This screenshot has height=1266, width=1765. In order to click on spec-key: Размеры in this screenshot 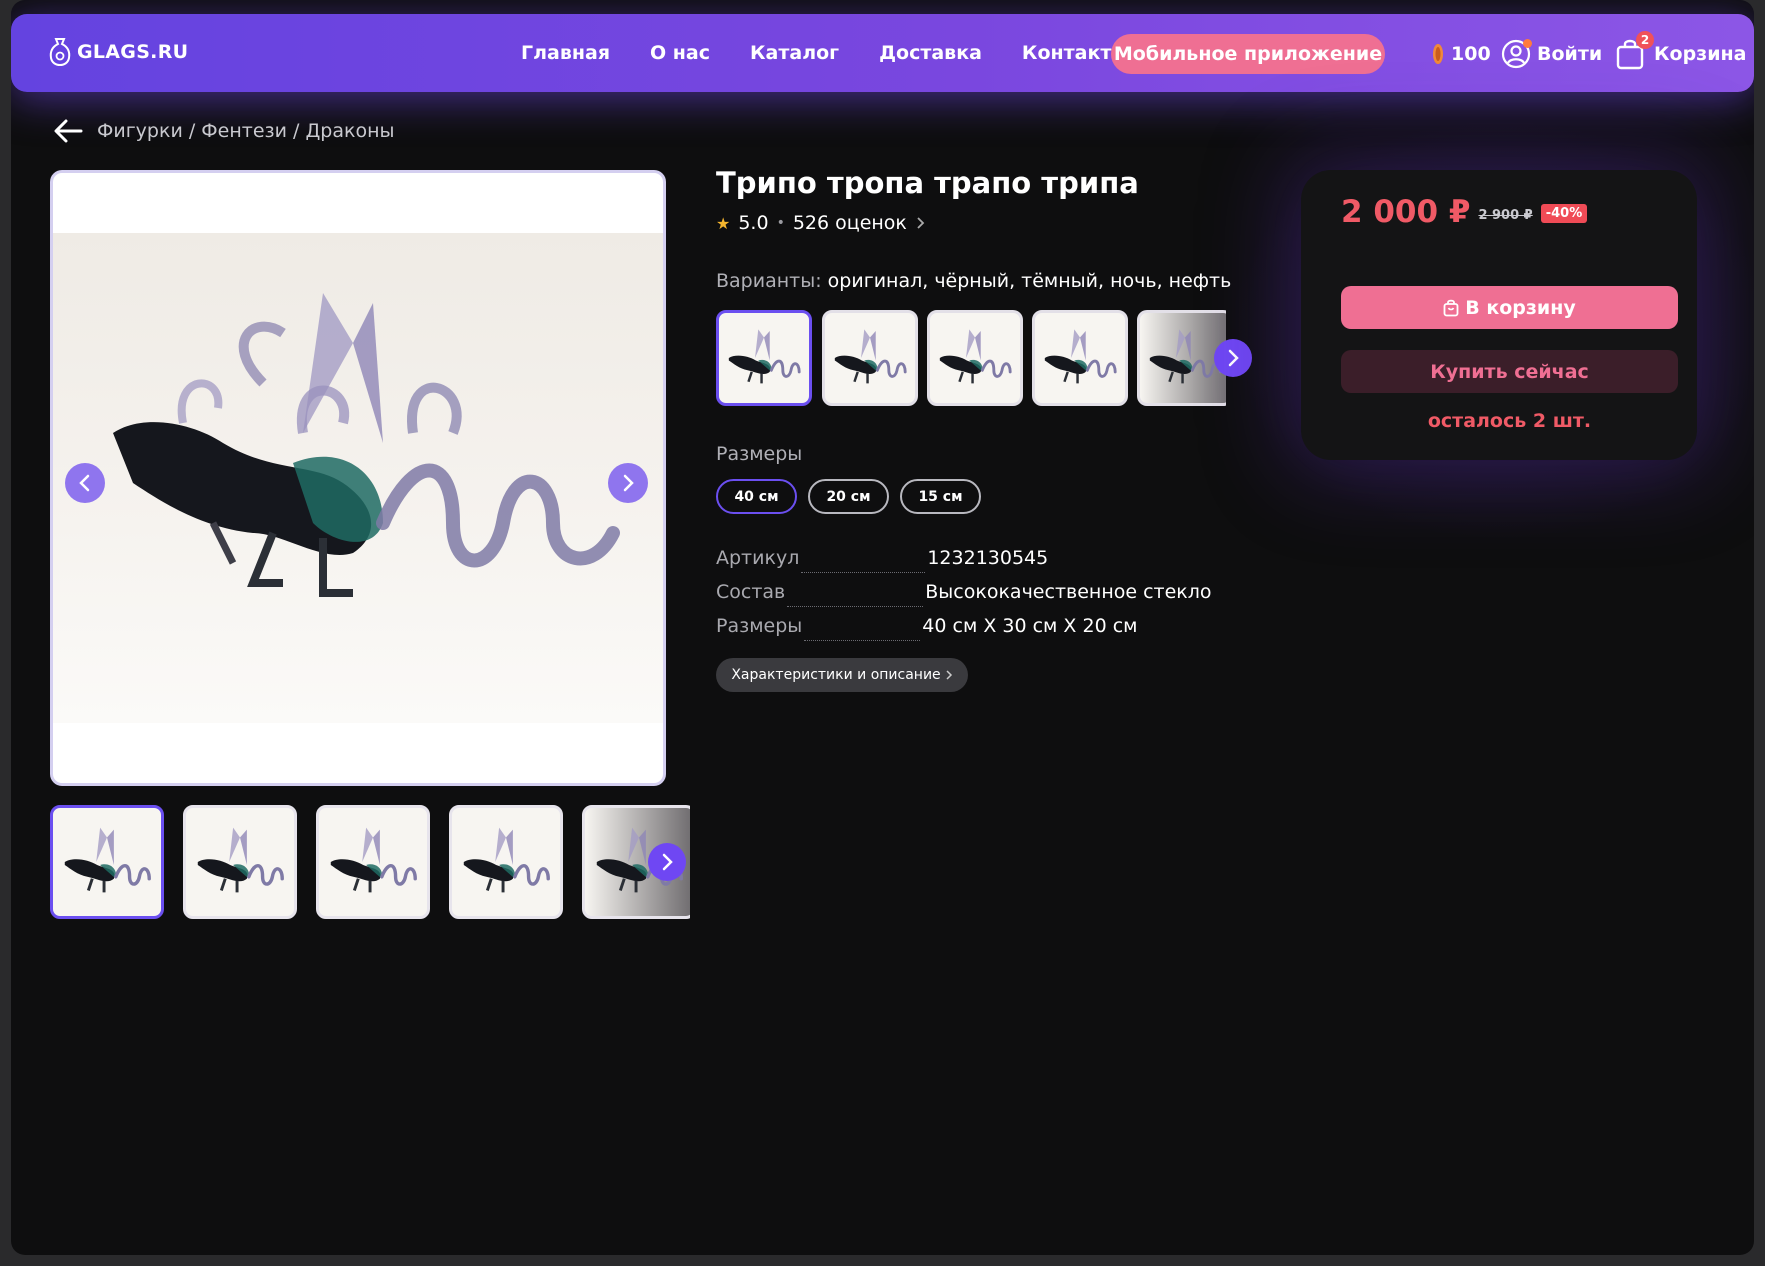, I will do `click(759, 626)`.